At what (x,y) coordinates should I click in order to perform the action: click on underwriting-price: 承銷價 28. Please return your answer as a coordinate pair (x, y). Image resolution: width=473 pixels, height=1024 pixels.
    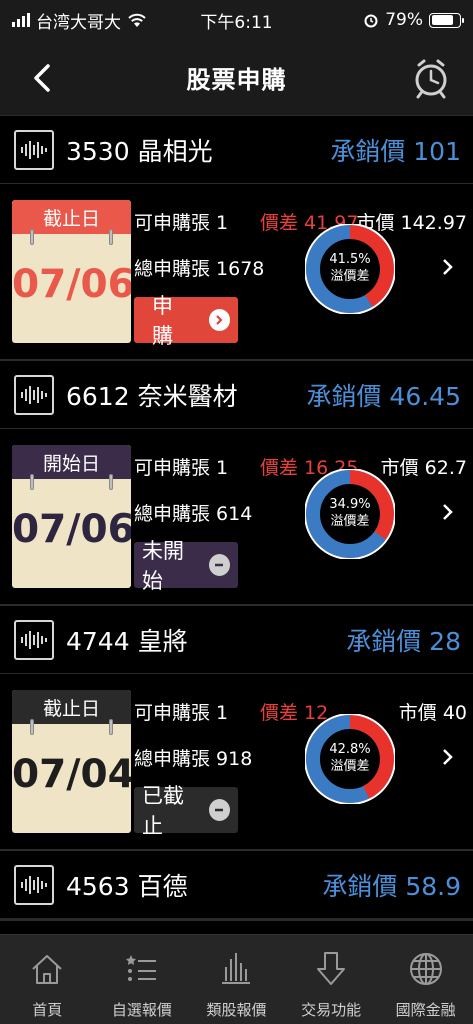
    Looking at the image, I should click on (403, 641).